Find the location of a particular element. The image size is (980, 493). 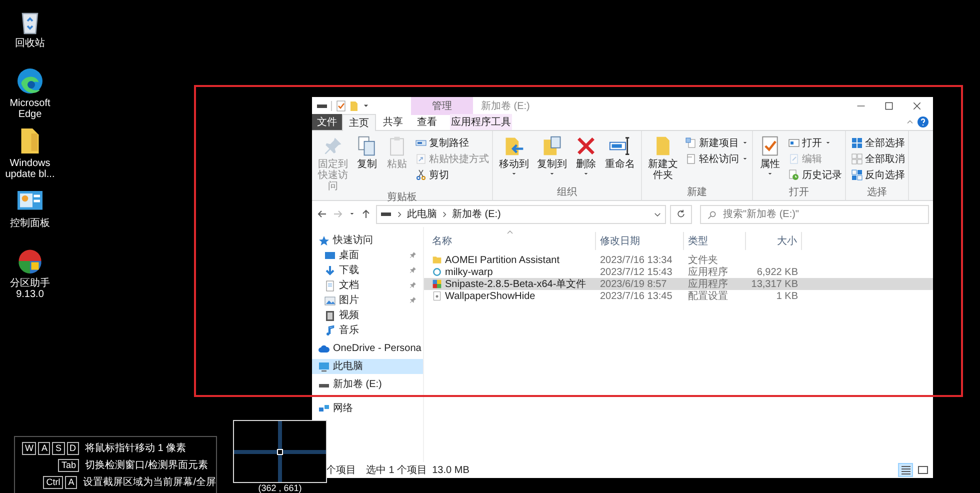

file-row: Snipaste-2.8.5-Beta-x64-单文件 2023/6/19 8:57 应用程序 13,317 KB is located at coordinates (678, 284).